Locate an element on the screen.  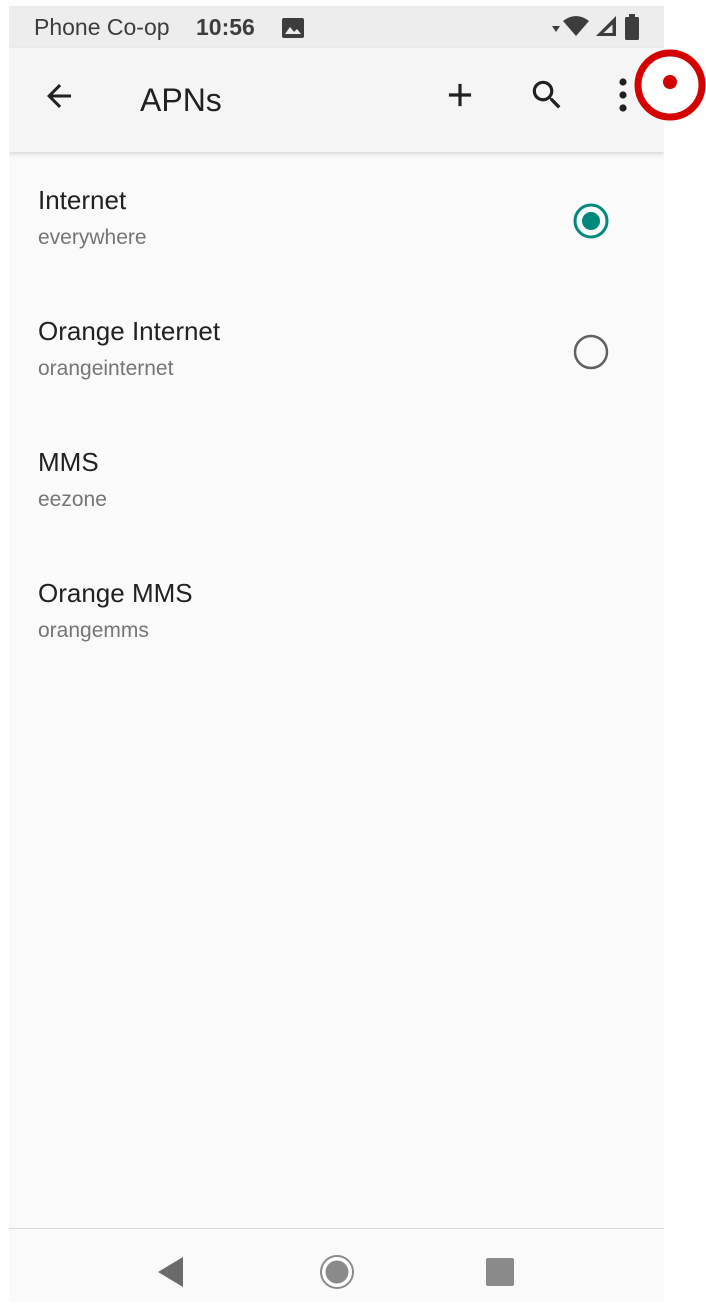
apn-item-mms: MMS eezone is located at coordinates (336, 481).